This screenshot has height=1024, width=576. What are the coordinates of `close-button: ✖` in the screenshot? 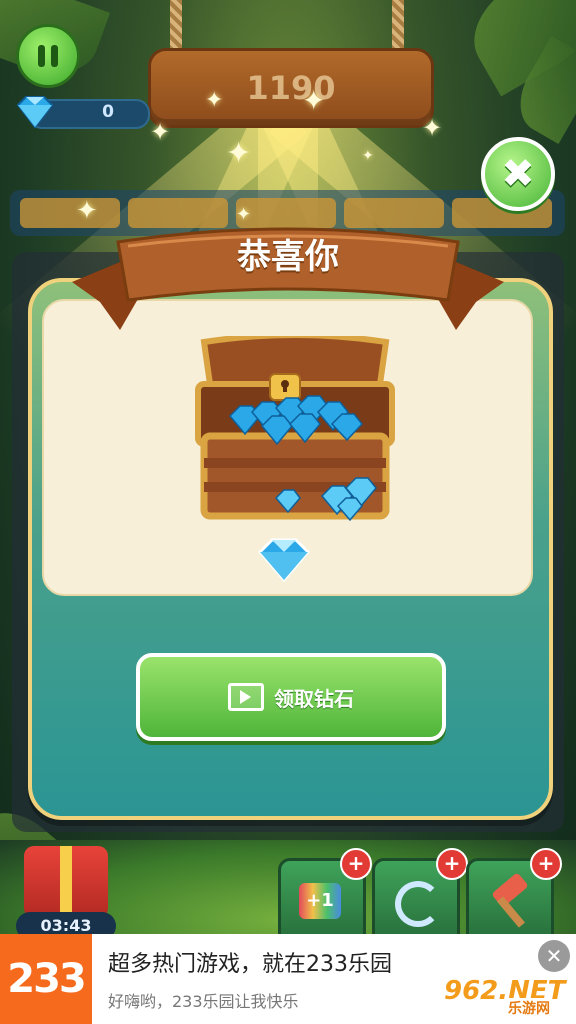 It's located at (518, 174).